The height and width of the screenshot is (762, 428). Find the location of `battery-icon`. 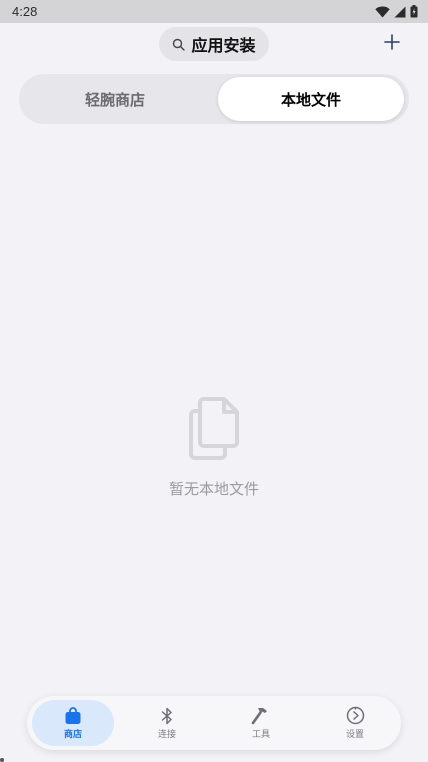

battery-icon is located at coordinates (414, 11).